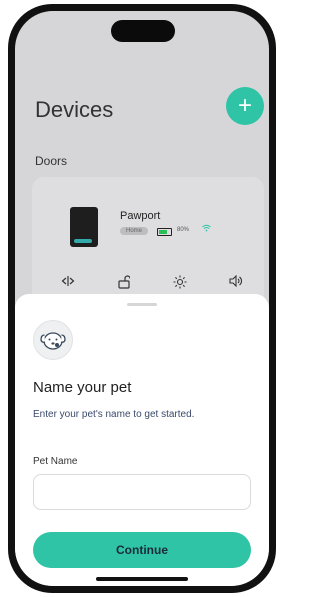 This screenshot has width=320, height=597. I want to click on device-name: Pawport, so click(140, 216).